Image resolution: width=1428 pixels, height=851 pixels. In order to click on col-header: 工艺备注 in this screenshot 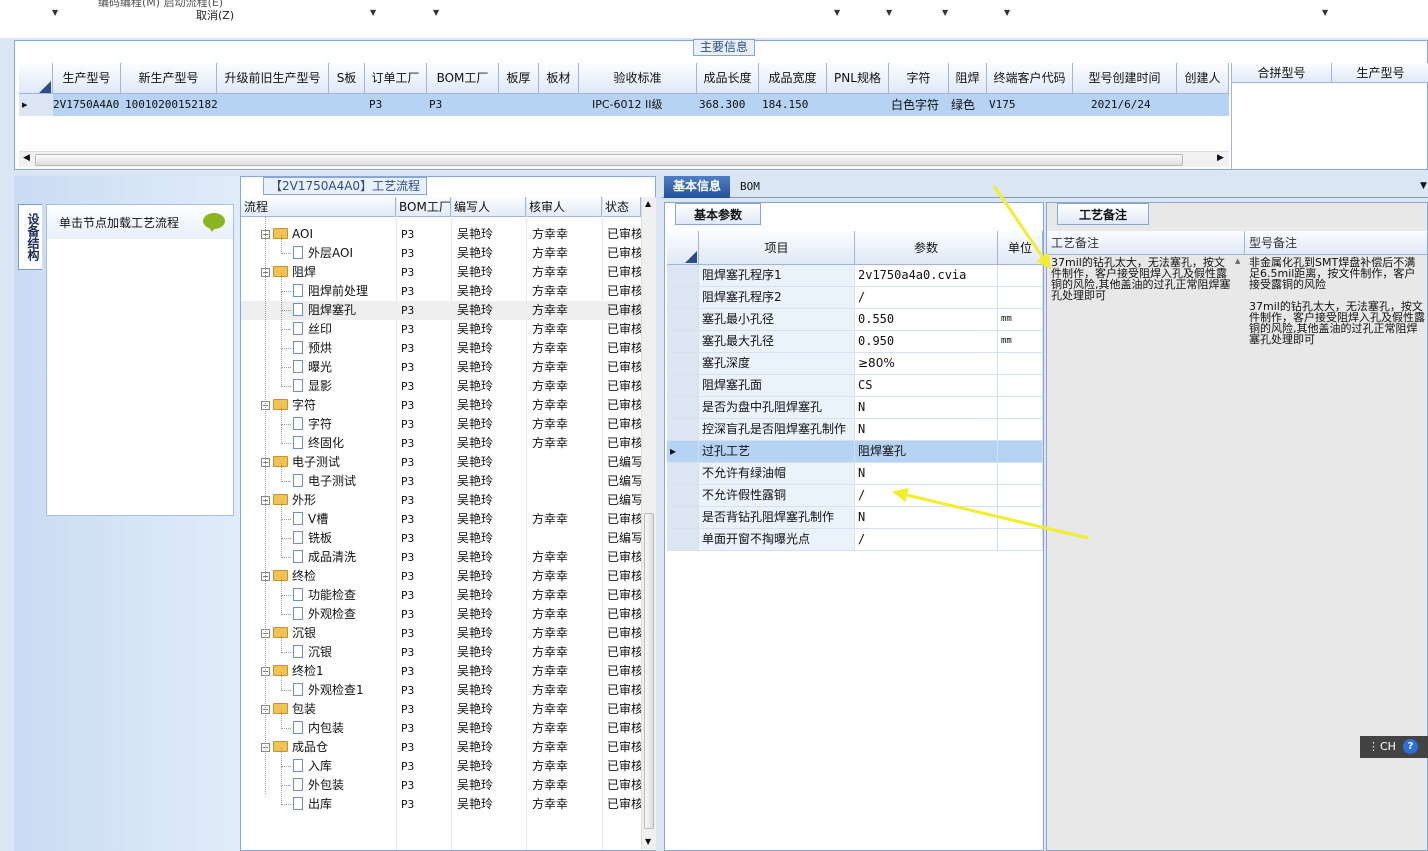, I will do `click(1146, 243)`.